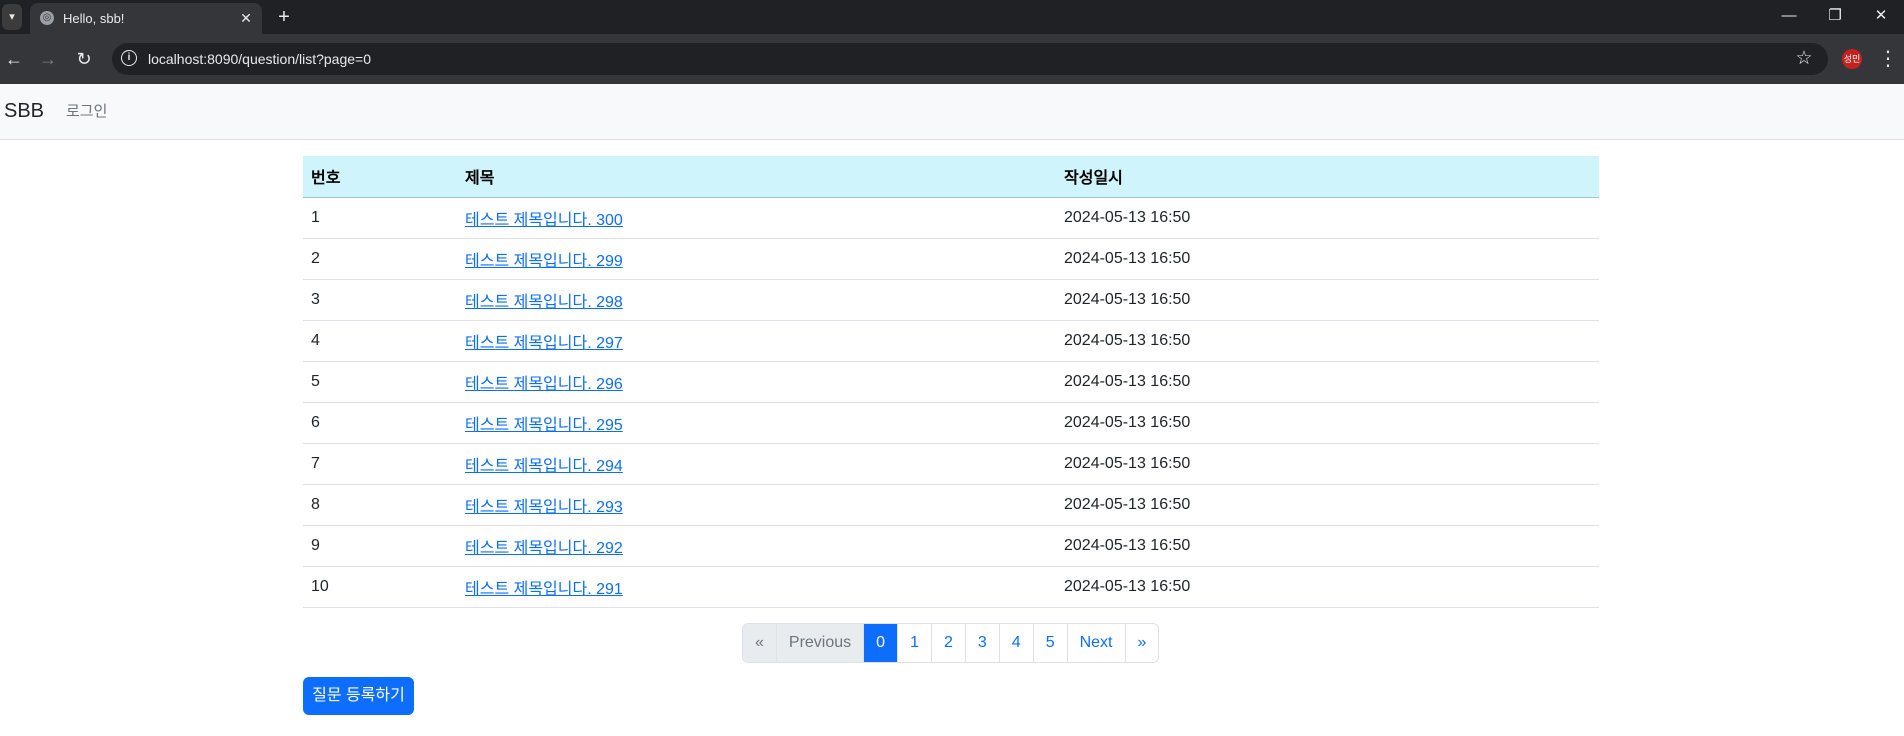  What do you see at coordinates (544, 548) in the screenshot?
I see `subject-link: 테스트 제목입니다. 292` at bounding box center [544, 548].